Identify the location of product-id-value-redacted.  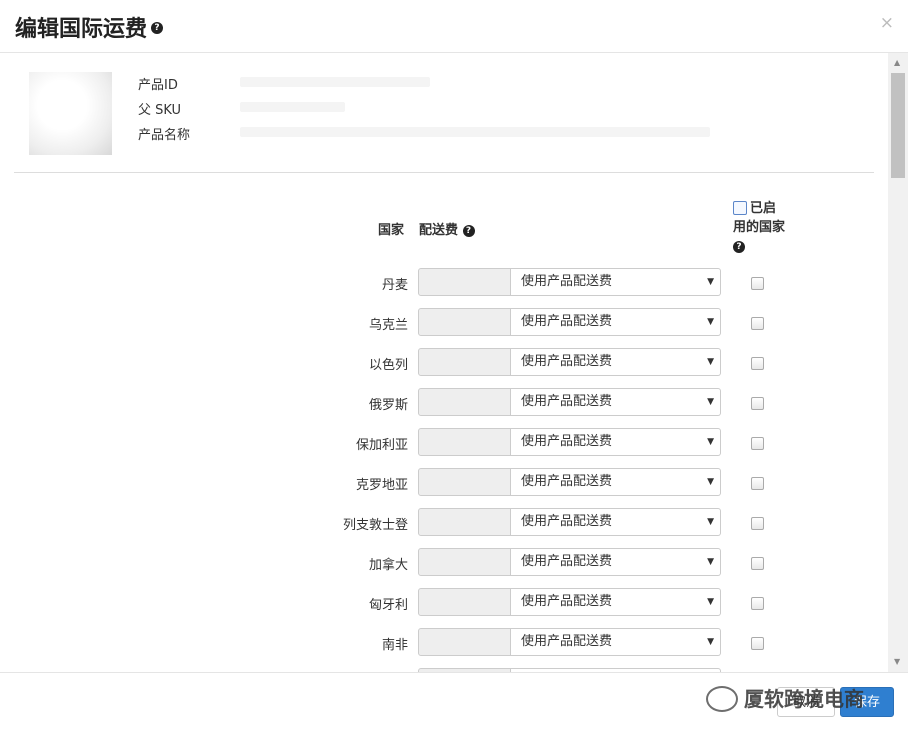
(335, 82).